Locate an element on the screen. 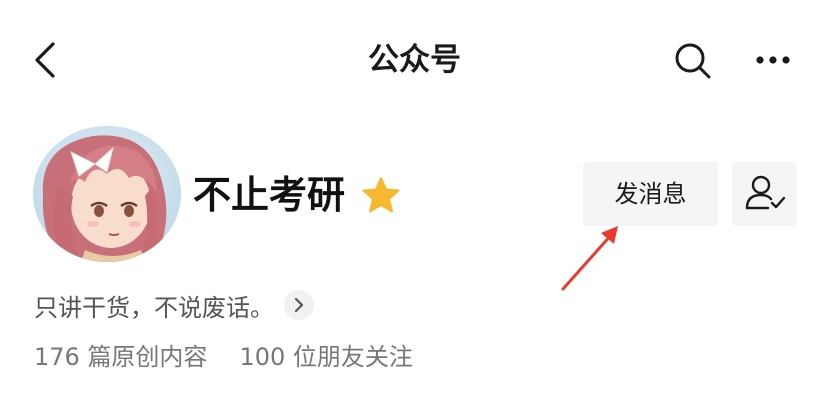  search-icon is located at coordinates (693, 61).